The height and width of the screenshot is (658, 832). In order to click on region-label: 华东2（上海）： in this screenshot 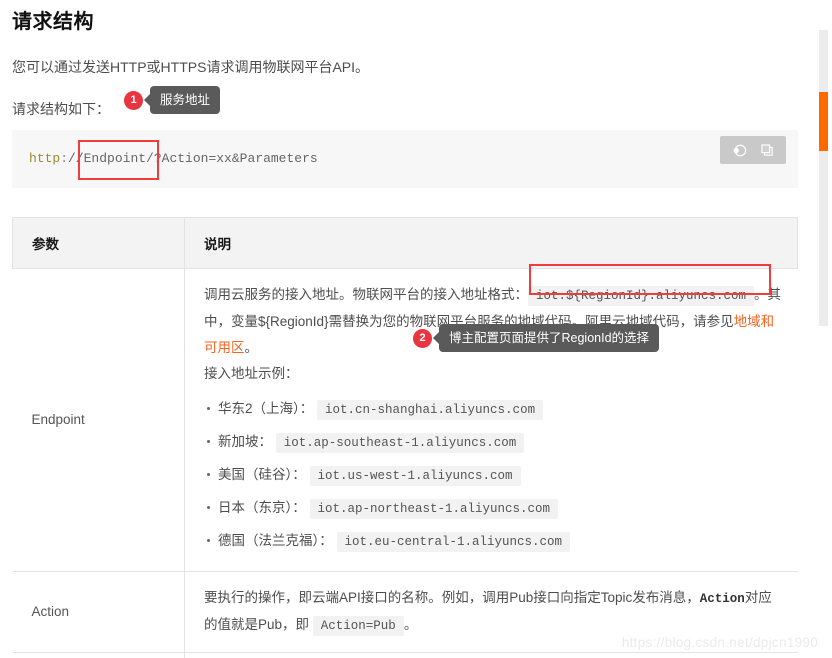, I will do `click(266, 408)`.